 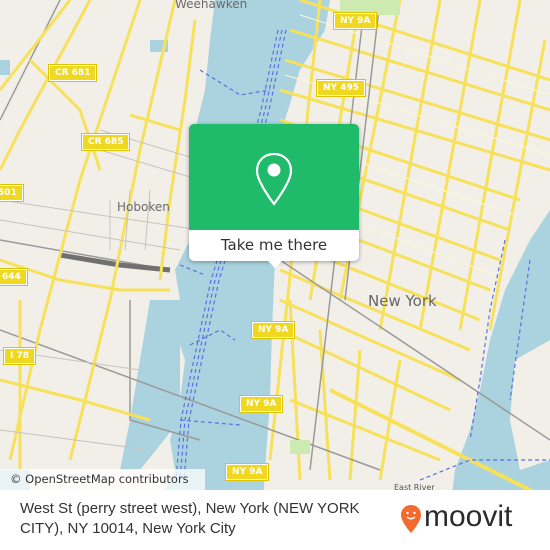 What do you see at coordinates (14, 277) in the screenshot?
I see `route-shield: 644` at bounding box center [14, 277].